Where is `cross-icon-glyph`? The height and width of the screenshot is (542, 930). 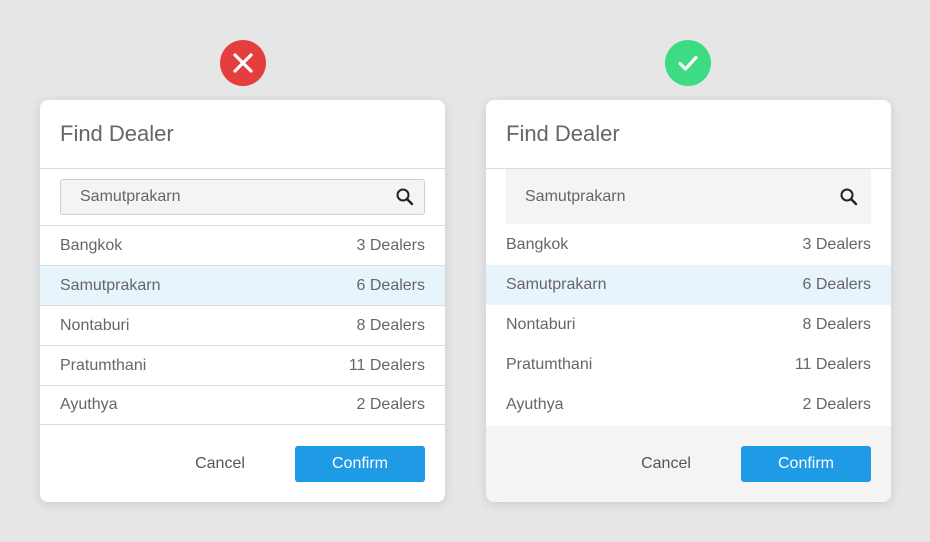 cross-icon-glyph is located at coordinates (243, 63).